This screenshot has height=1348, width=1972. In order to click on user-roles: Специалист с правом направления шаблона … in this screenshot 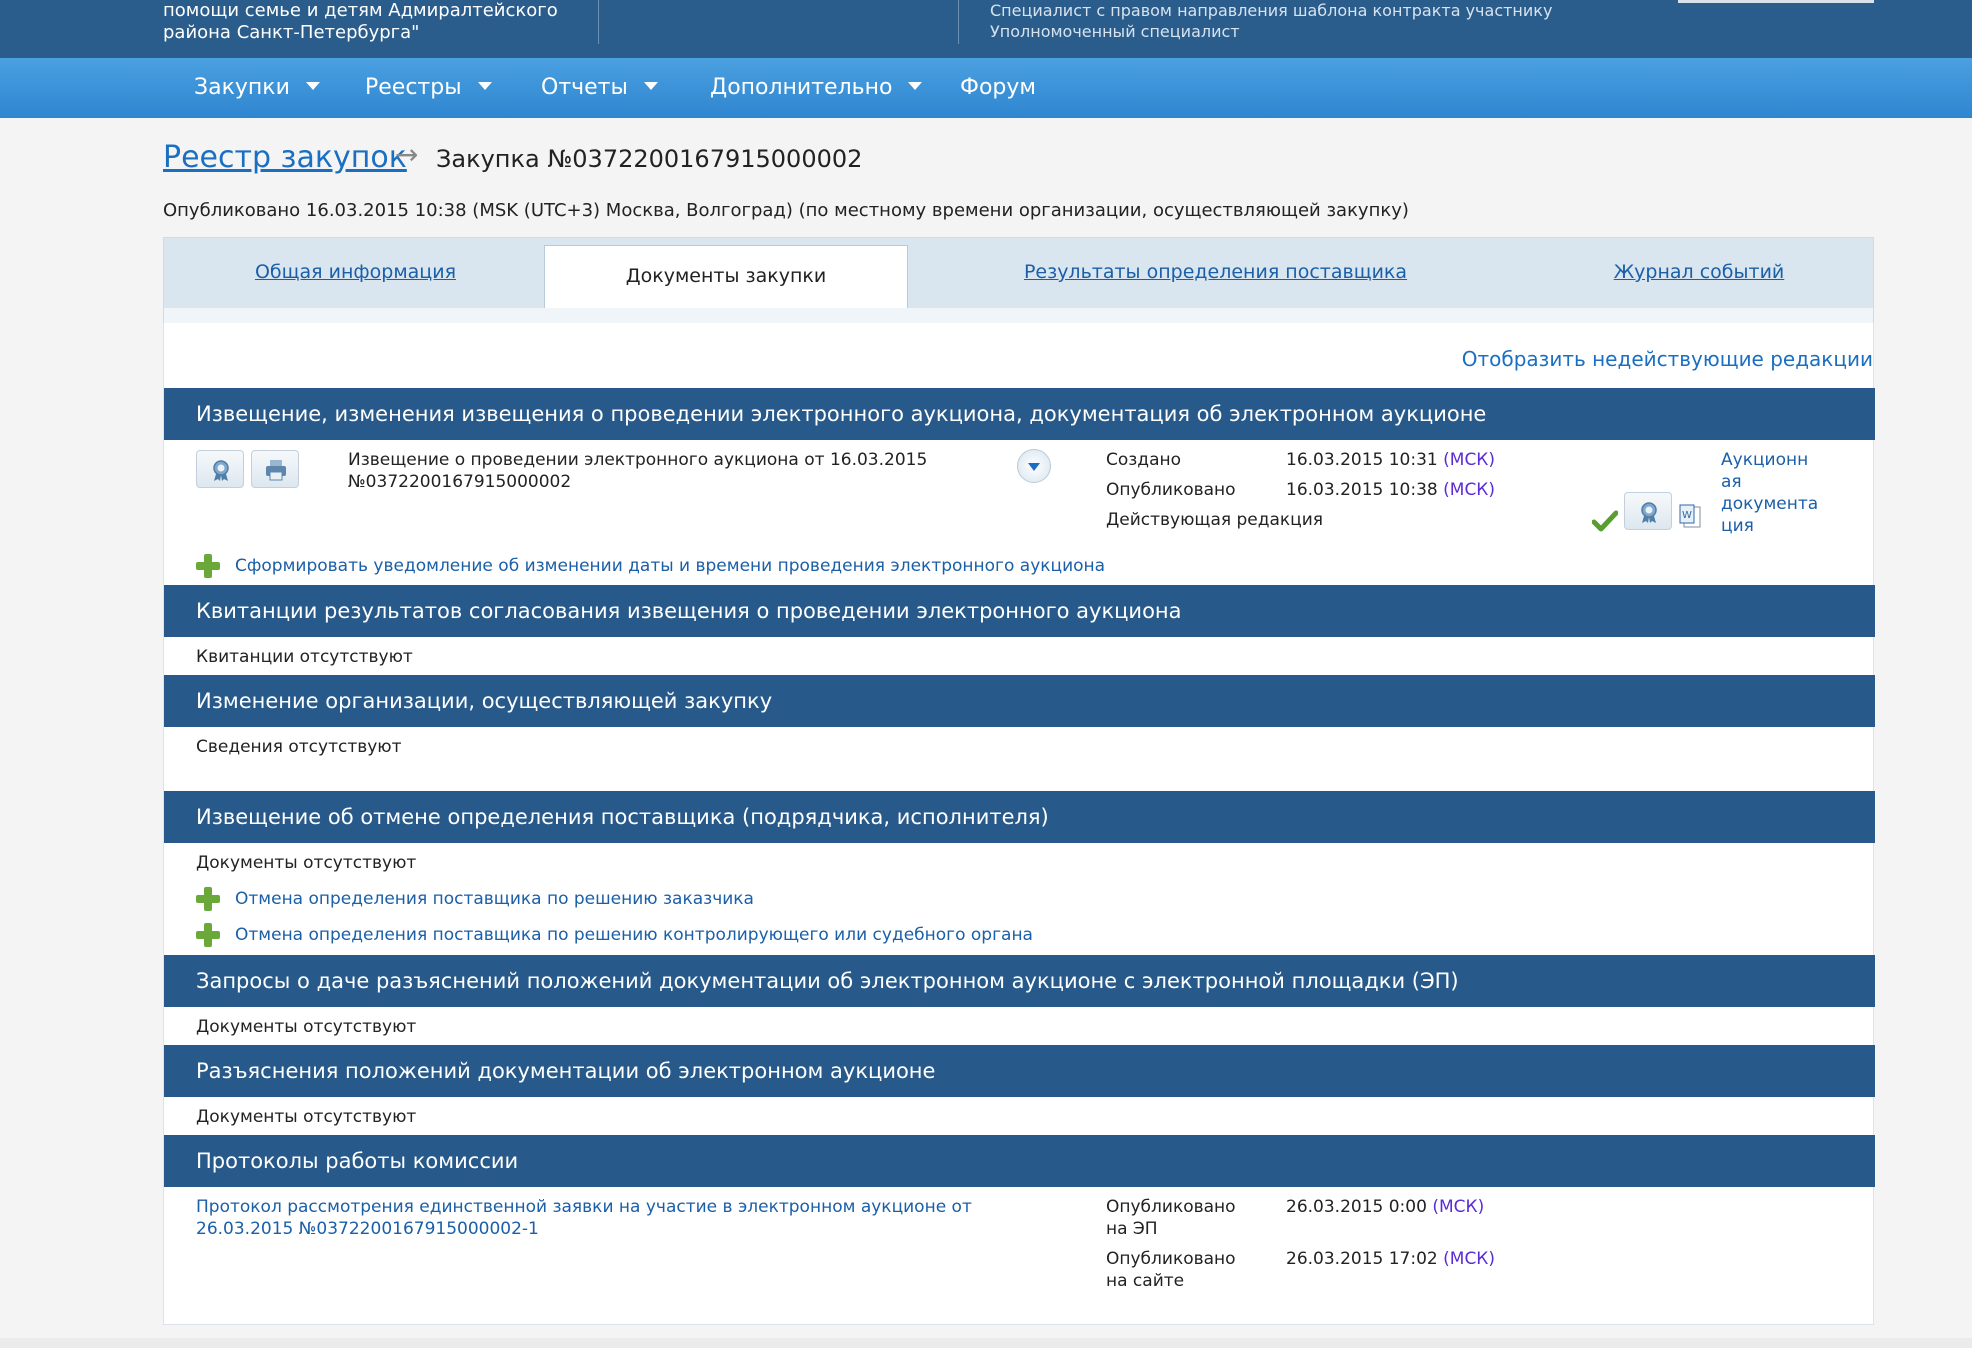, I will do `click(1271, 21)`.